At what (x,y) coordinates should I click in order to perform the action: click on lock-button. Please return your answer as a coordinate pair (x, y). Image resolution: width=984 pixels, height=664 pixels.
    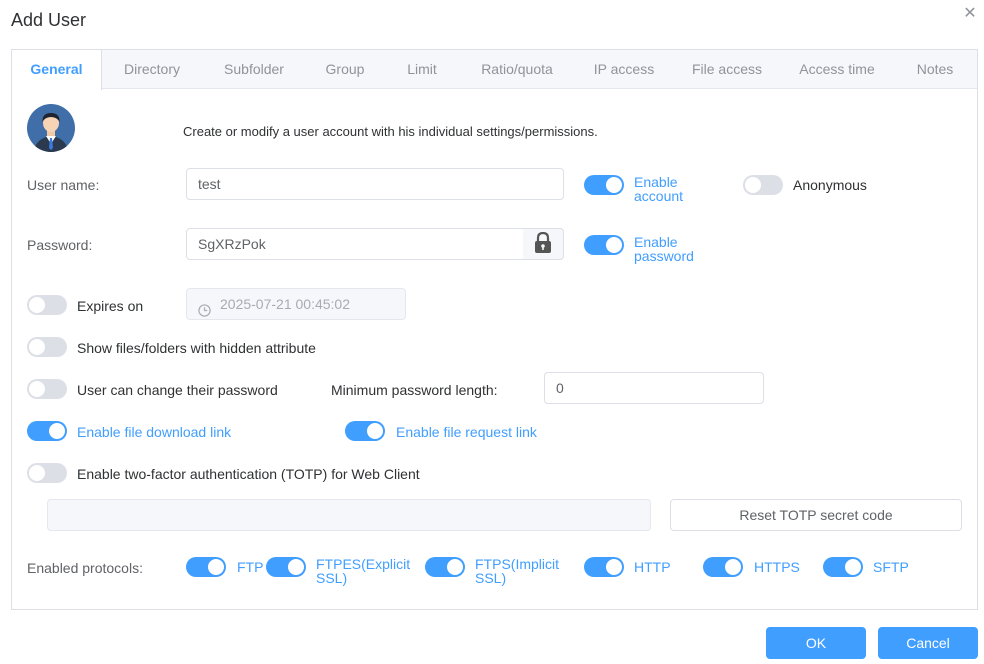
    Looking at the image, I should click on (543, 244).